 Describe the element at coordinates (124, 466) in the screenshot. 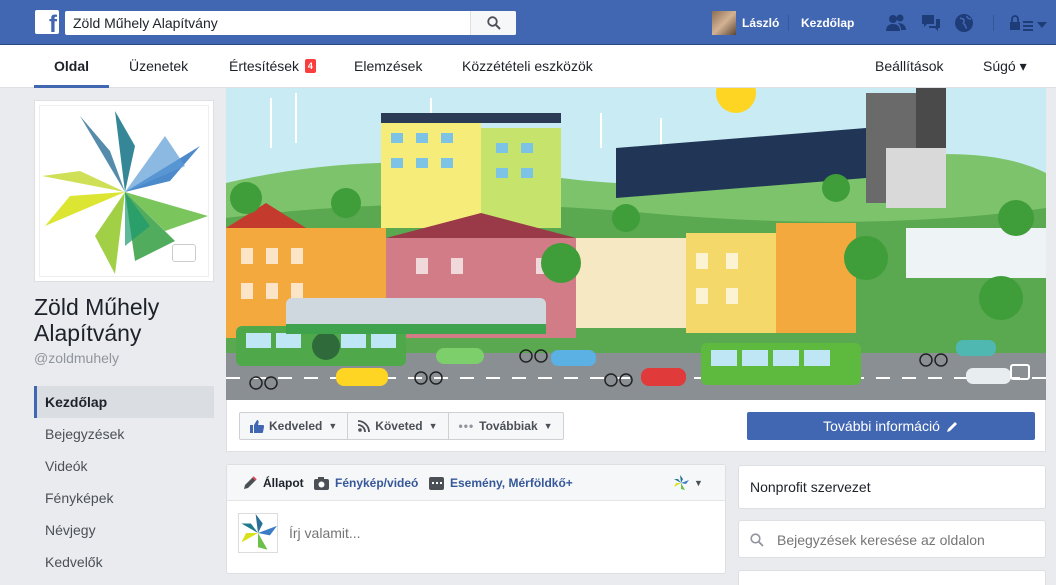

I see `sidebar-item-videos: Videók` at that location.